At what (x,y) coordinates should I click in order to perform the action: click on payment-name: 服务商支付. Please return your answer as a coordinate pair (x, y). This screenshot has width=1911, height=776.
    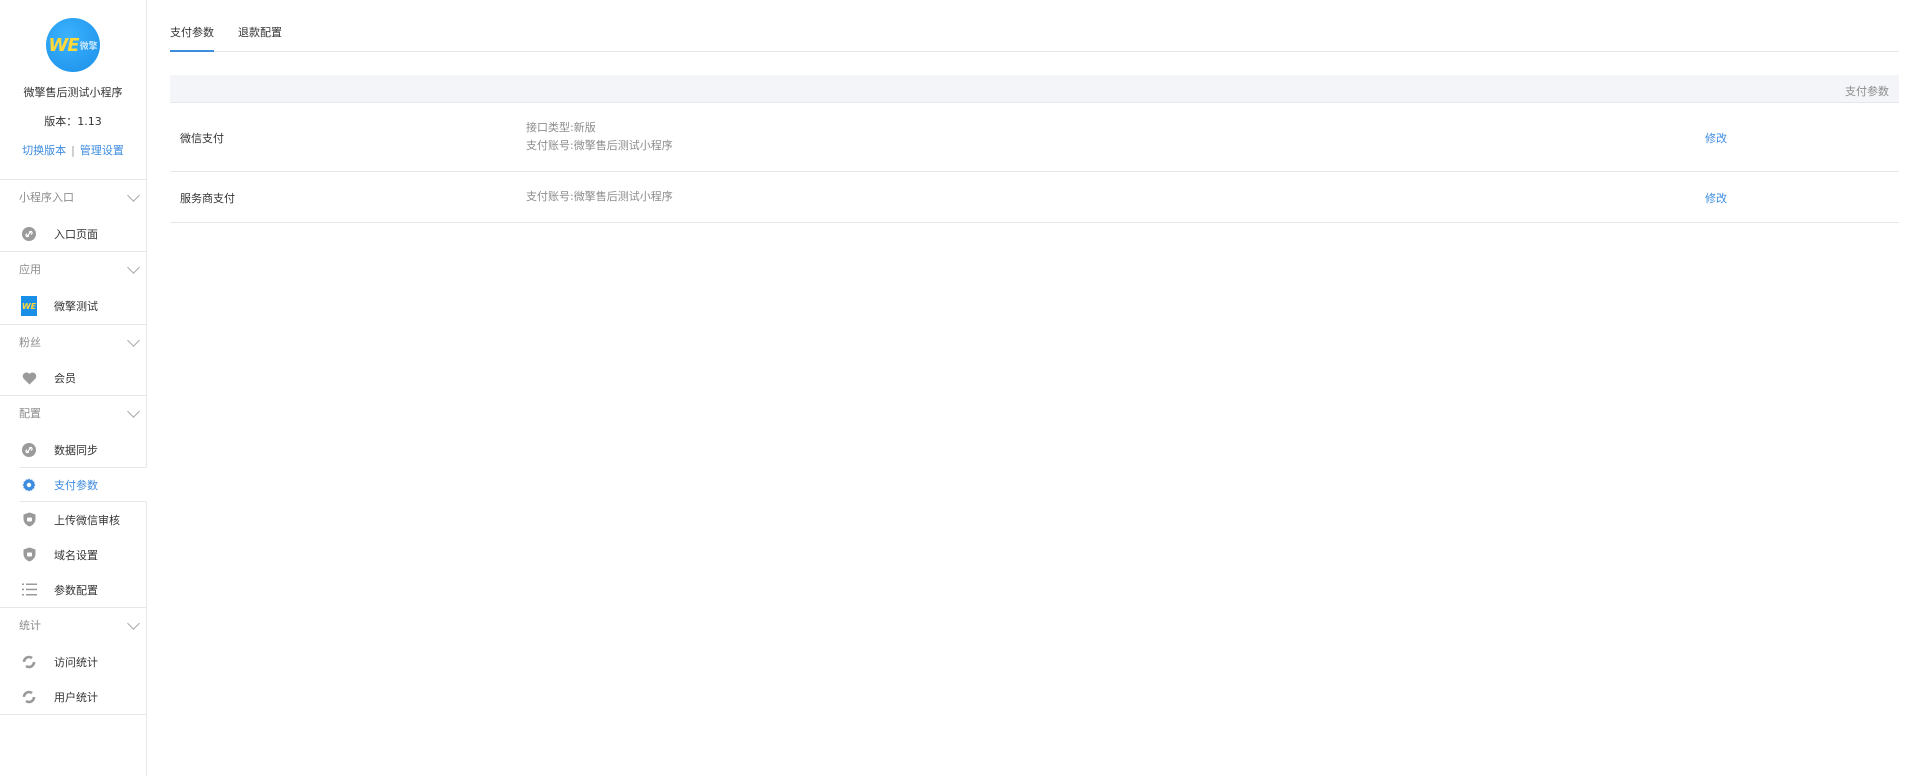
    Looking at the image, I should click on (207, 198).